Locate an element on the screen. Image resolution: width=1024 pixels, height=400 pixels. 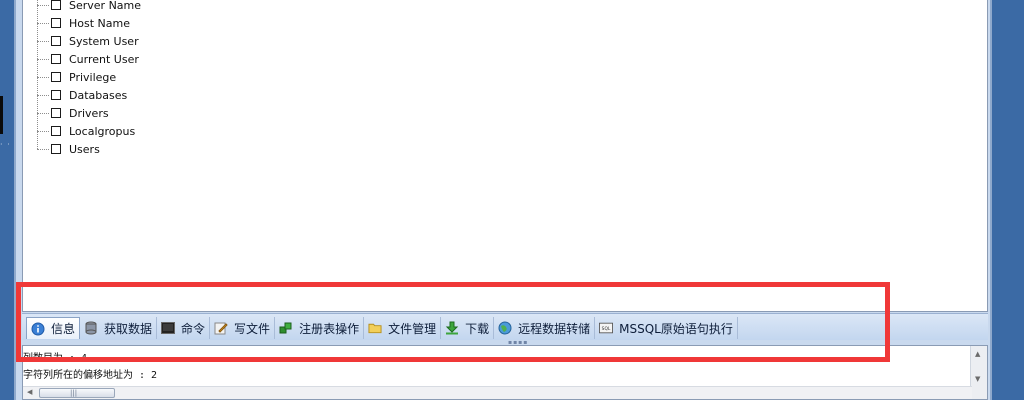
console-icon is located at coordinates (168, 328).